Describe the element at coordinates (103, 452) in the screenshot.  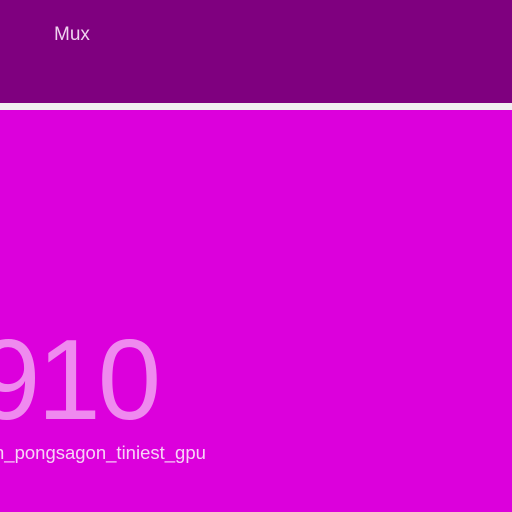
I see `metric-label: n_pongsagon_tiniest_gpu` at that location.